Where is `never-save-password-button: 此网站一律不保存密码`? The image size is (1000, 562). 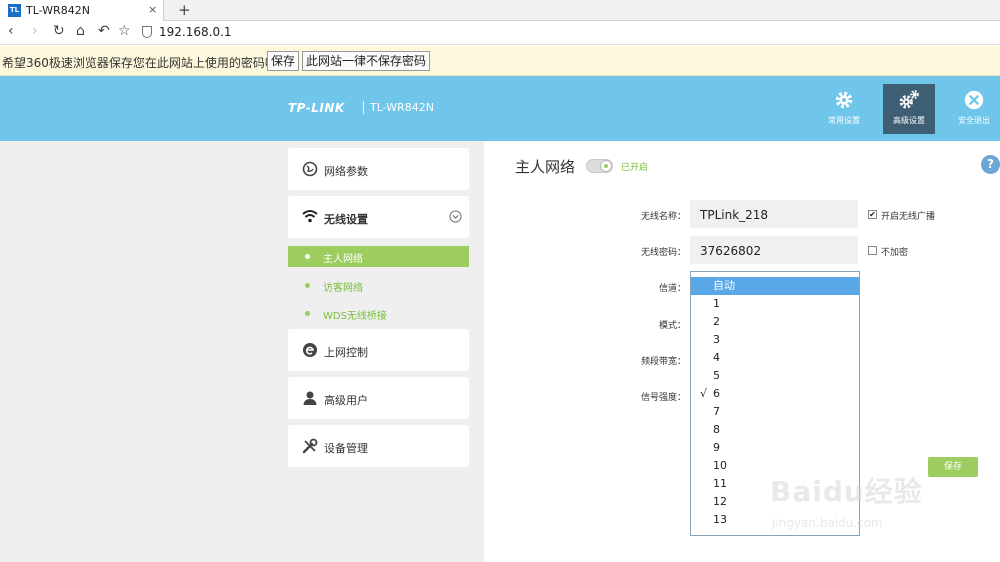
never-save-password-button: 此网站一律不保存密码 is located at coordinates (366, 61).